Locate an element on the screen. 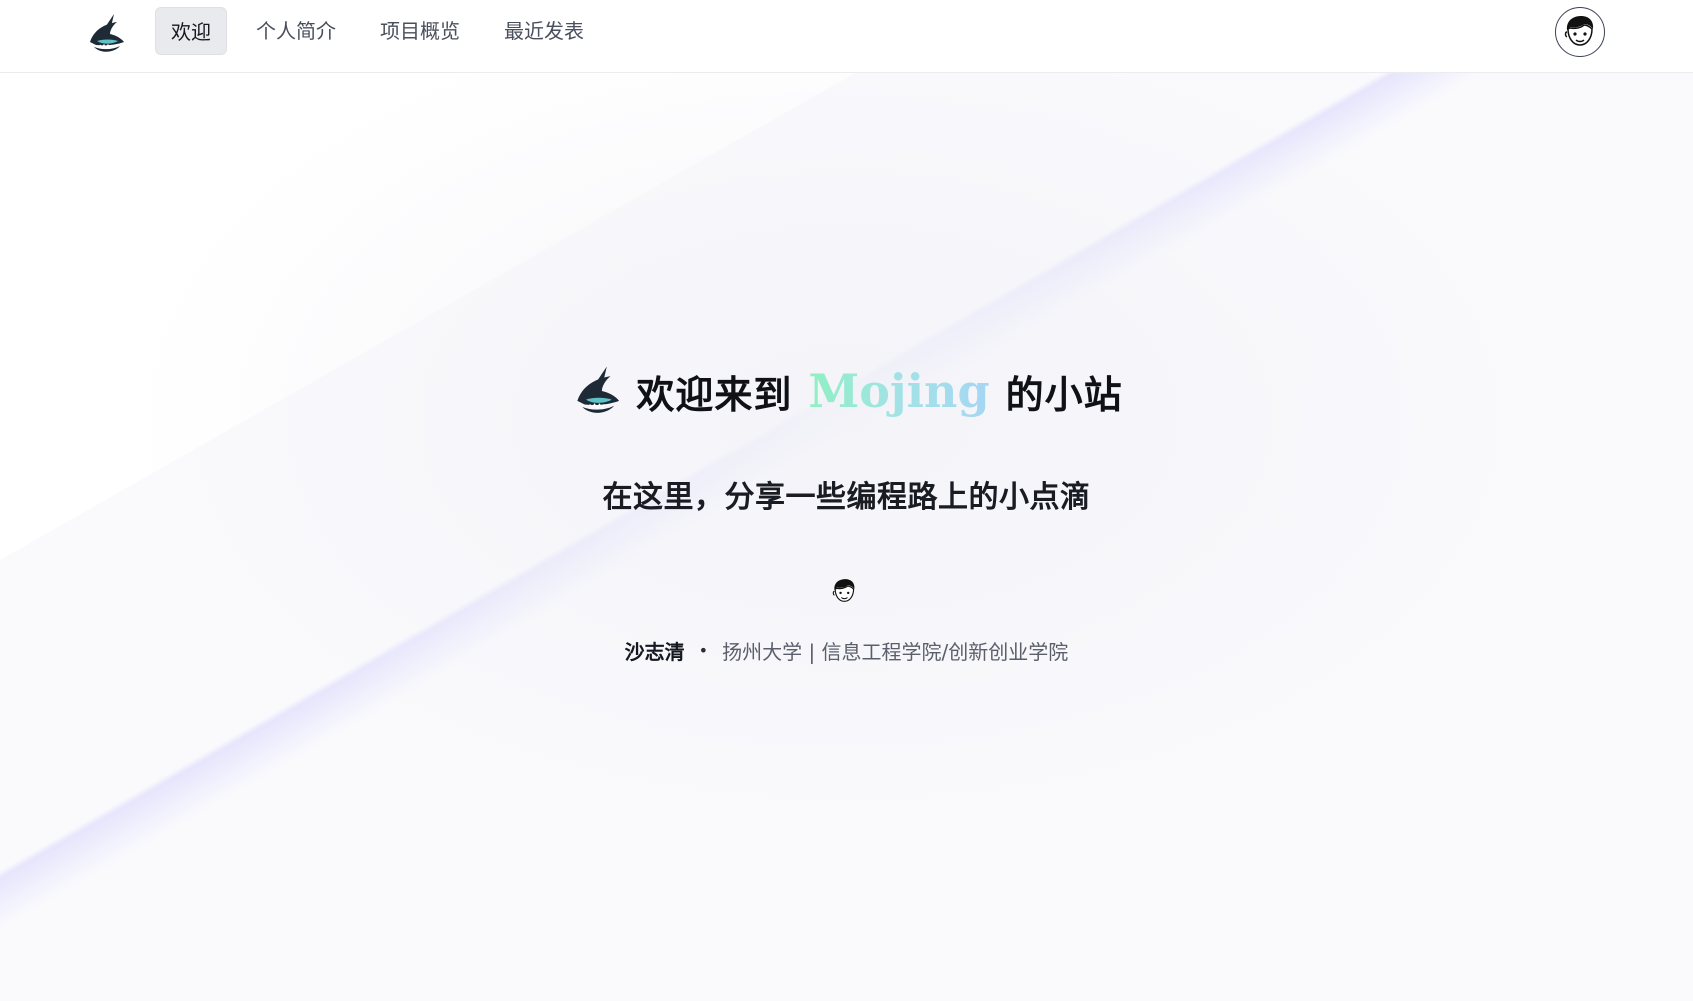  author-affiliation: 扬州大学 | 信息工程学院/创新创业学院 is located at coordinates (895, 652).